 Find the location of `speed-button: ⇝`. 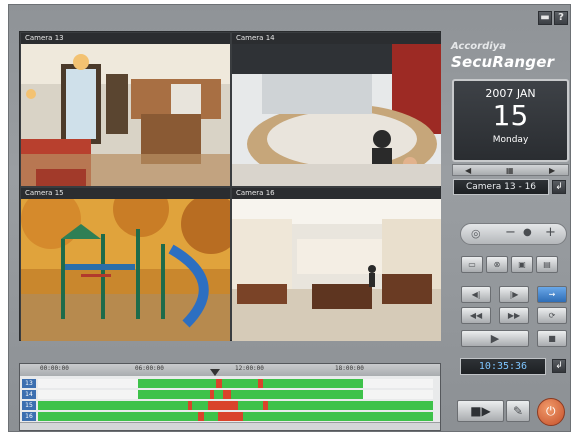

speed-button: ⇝ is located at coordinates (552, 294).